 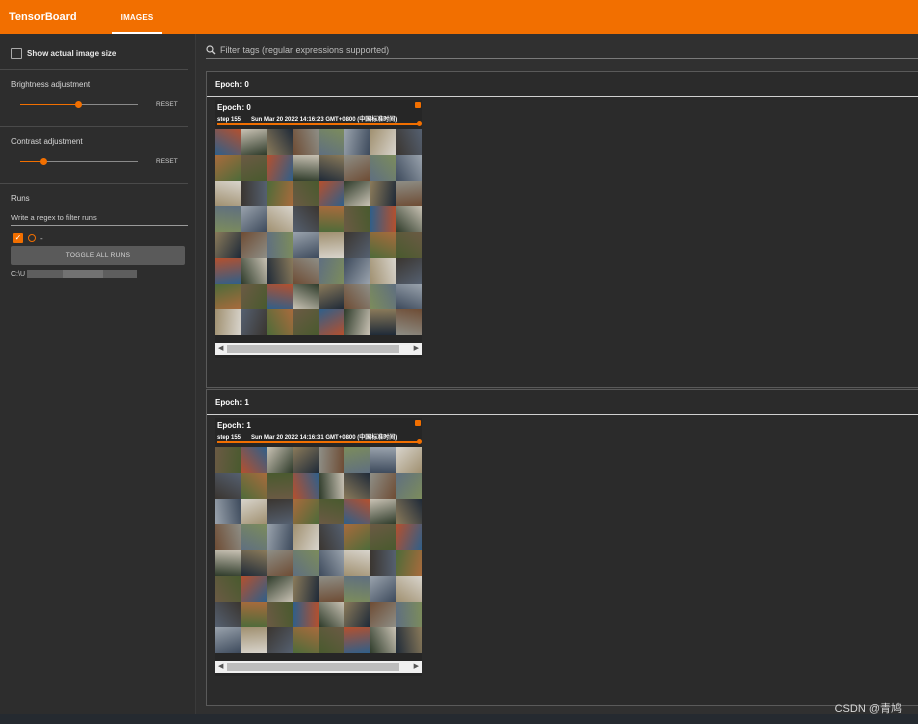 I want to click on tag-group-title: Epoch: 1, so click(x=562, y=402).